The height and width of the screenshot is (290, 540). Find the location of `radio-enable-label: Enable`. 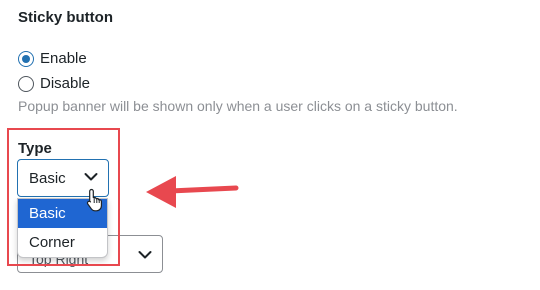

radio-enable-label: Enable is located at coordinates (63, 58).